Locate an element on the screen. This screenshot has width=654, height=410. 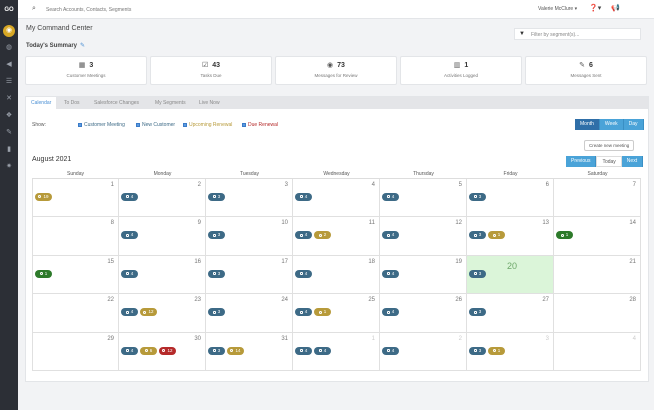
calendar-day-cell: 15 1 is located at coordinates (75, 275).